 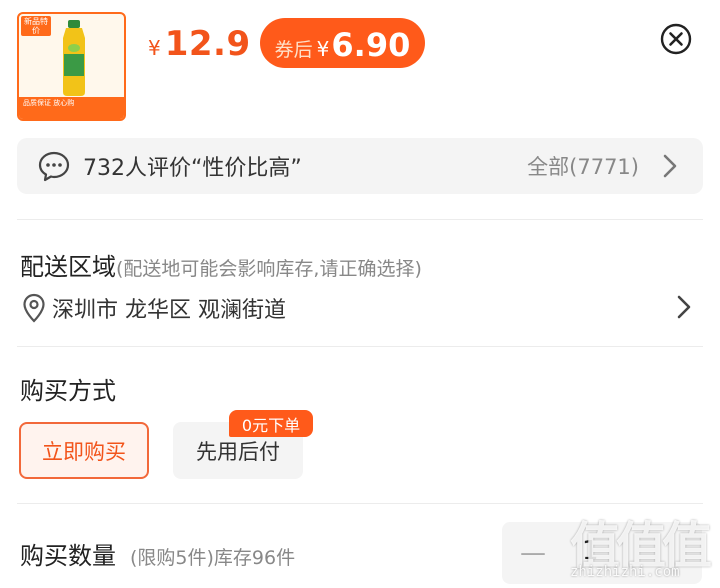 What do you see at coordinates (34, 308) in the screenshot?
I see `location-pin-icon` at bounding box center [34, 308].